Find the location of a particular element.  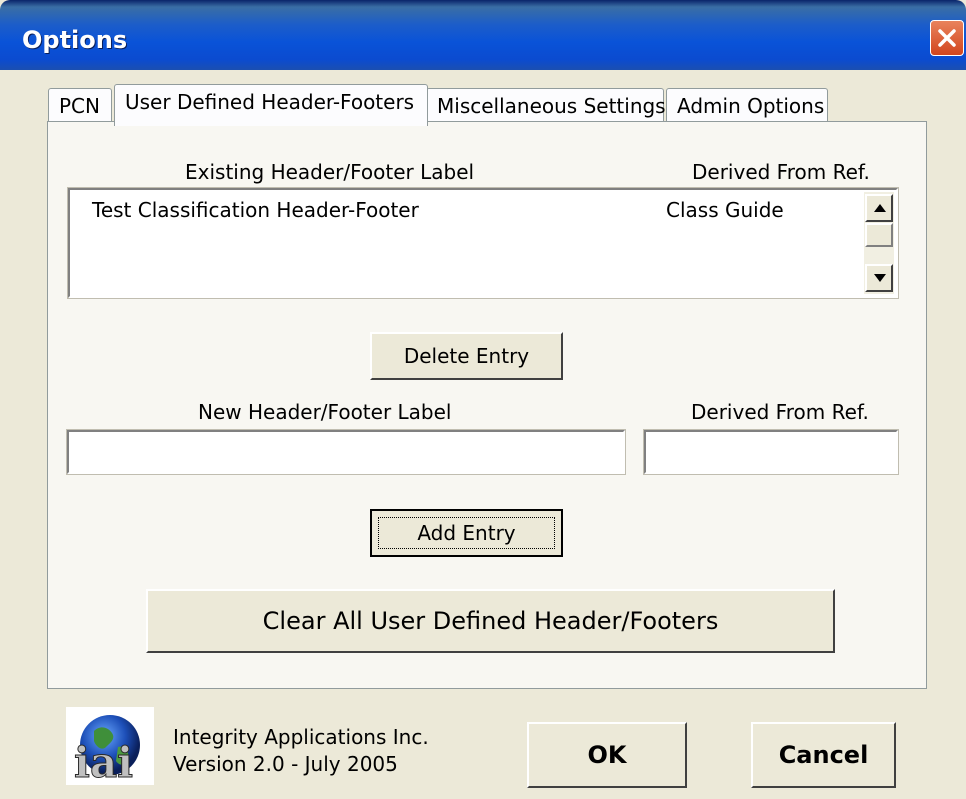

add-entry-button: Add Entry is located at coordinates (466, 533).